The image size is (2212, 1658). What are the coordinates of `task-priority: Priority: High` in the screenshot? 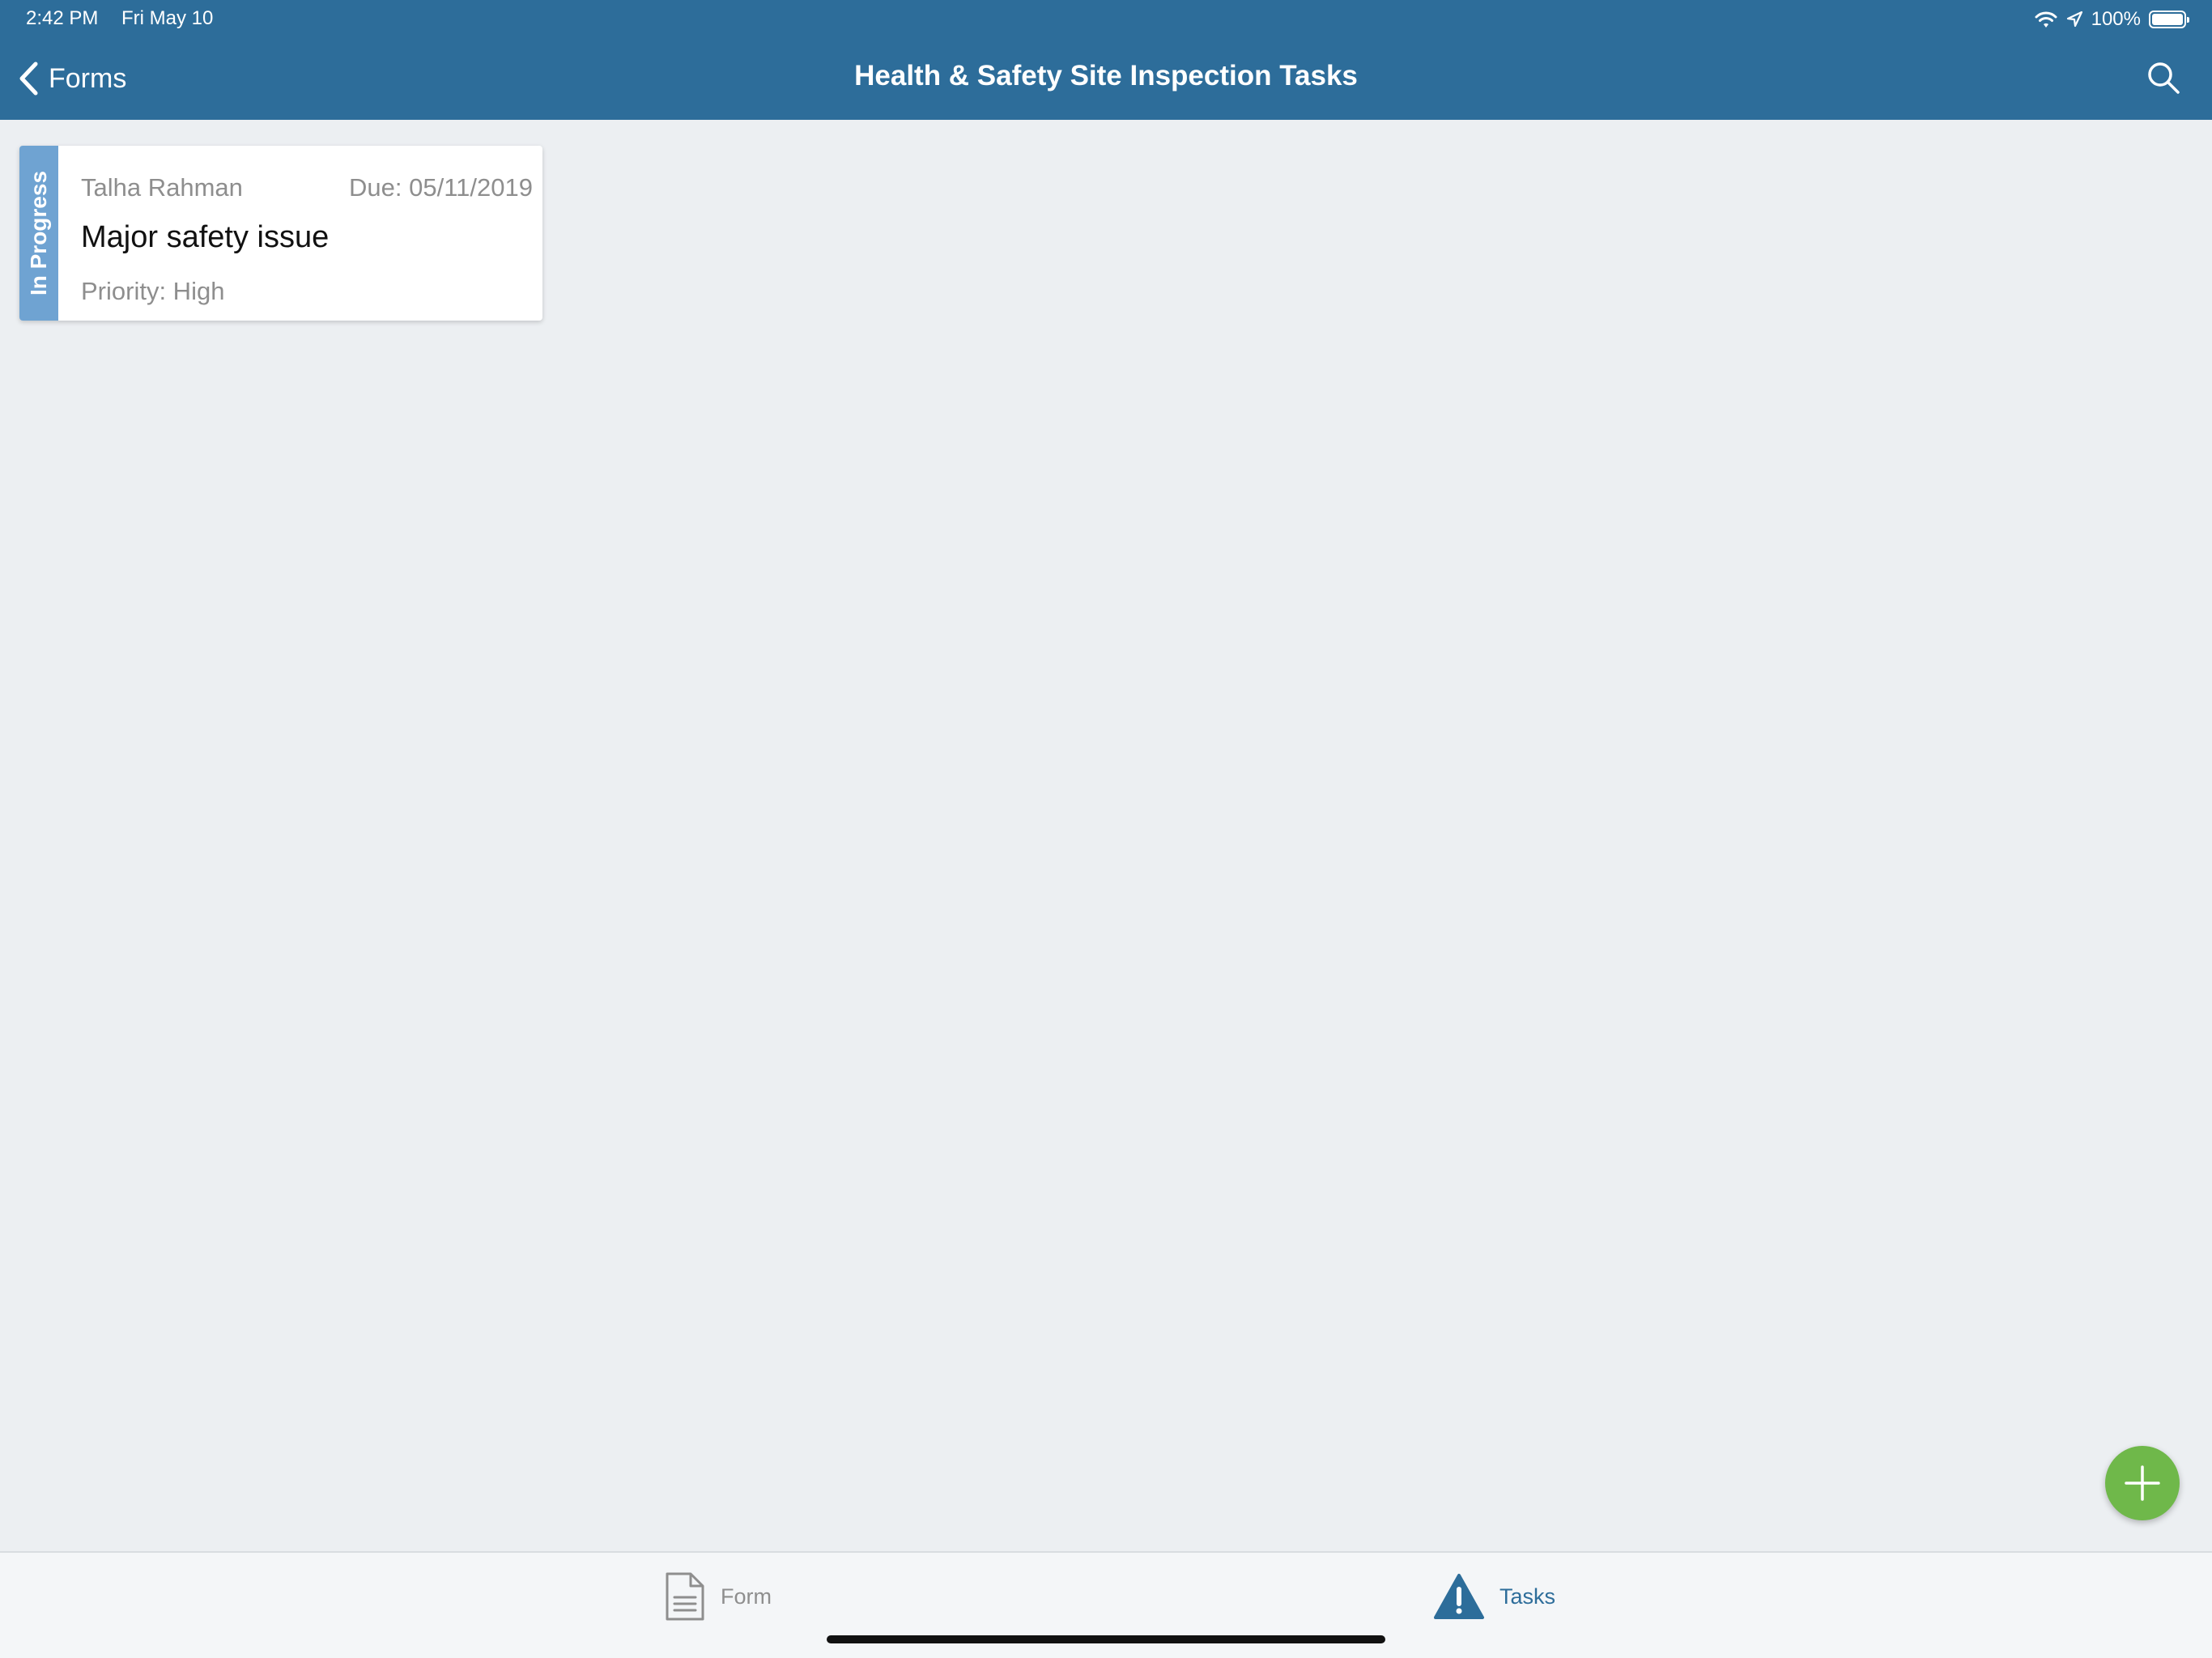 It's located at (153, 291).